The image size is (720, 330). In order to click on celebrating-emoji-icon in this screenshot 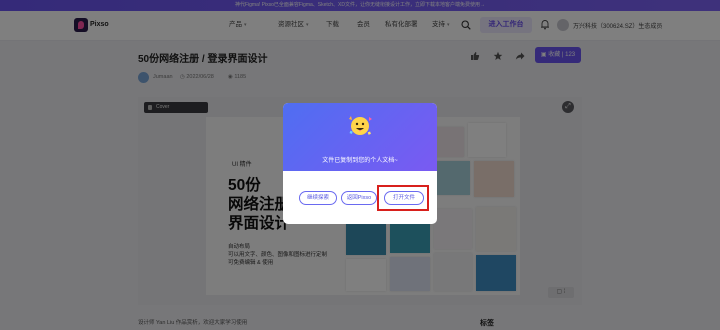, I will do `click(360, 125)`.